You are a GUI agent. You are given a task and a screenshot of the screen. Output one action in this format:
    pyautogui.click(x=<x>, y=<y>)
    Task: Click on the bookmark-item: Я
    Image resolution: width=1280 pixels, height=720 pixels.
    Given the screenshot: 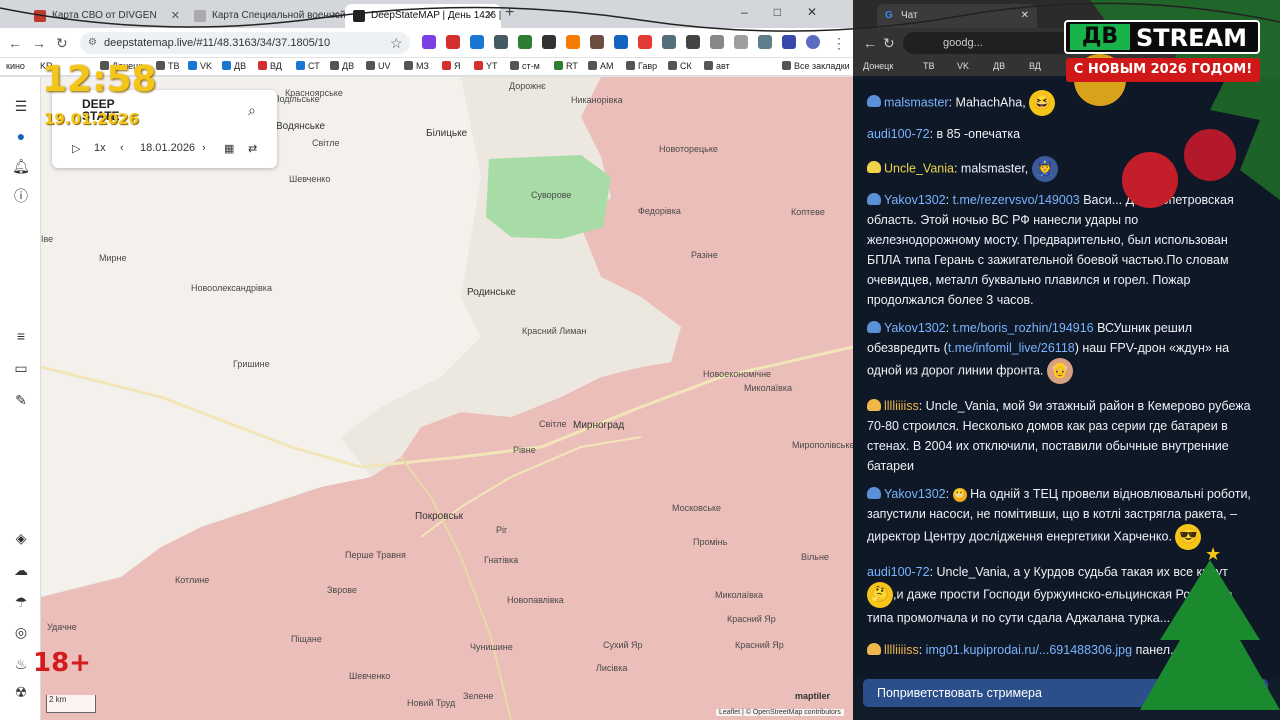 What is the action you would take?
    pyautogui.click(x=451, y=66)
    